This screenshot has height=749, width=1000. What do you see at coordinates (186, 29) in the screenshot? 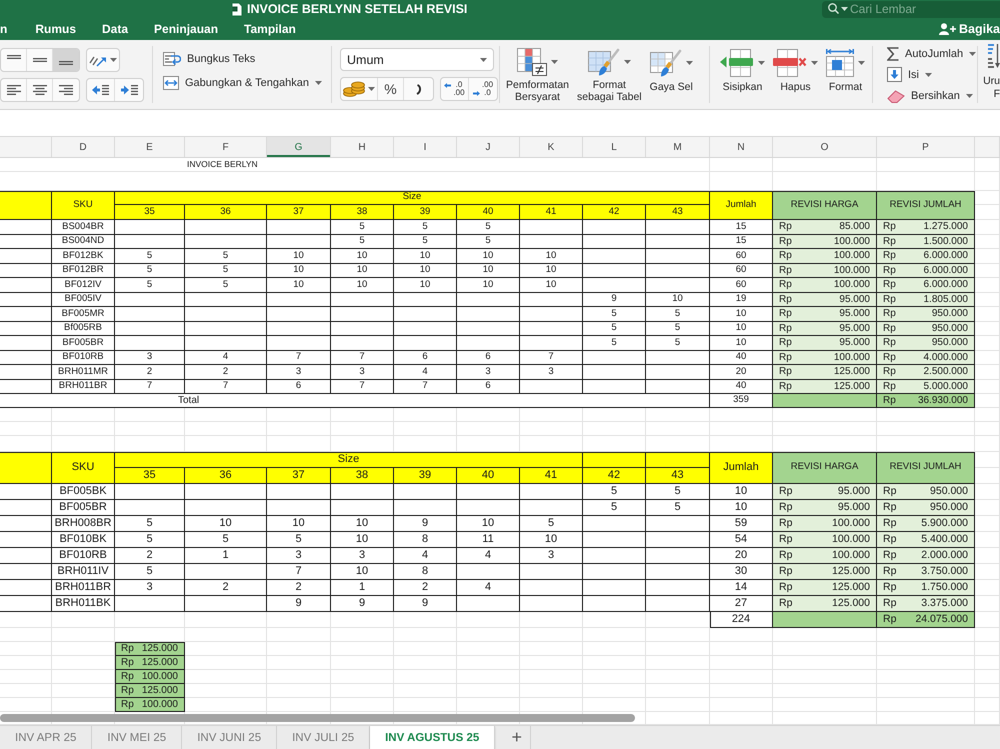
I see `menu-tab: Peninjauan` at bounding box center [186, 29].